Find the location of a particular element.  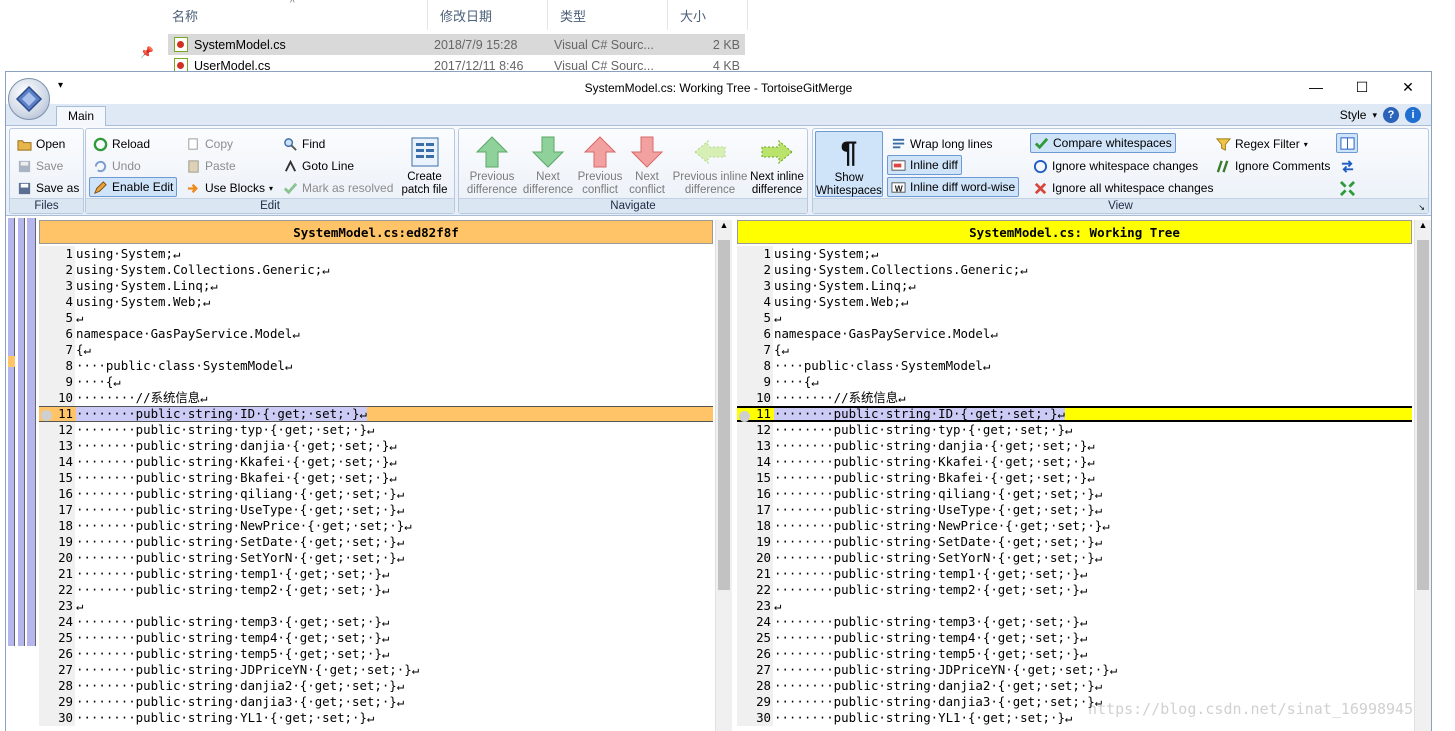

code-line: 10 ········//系统信息↵ is located at coordinates (1074, 398).